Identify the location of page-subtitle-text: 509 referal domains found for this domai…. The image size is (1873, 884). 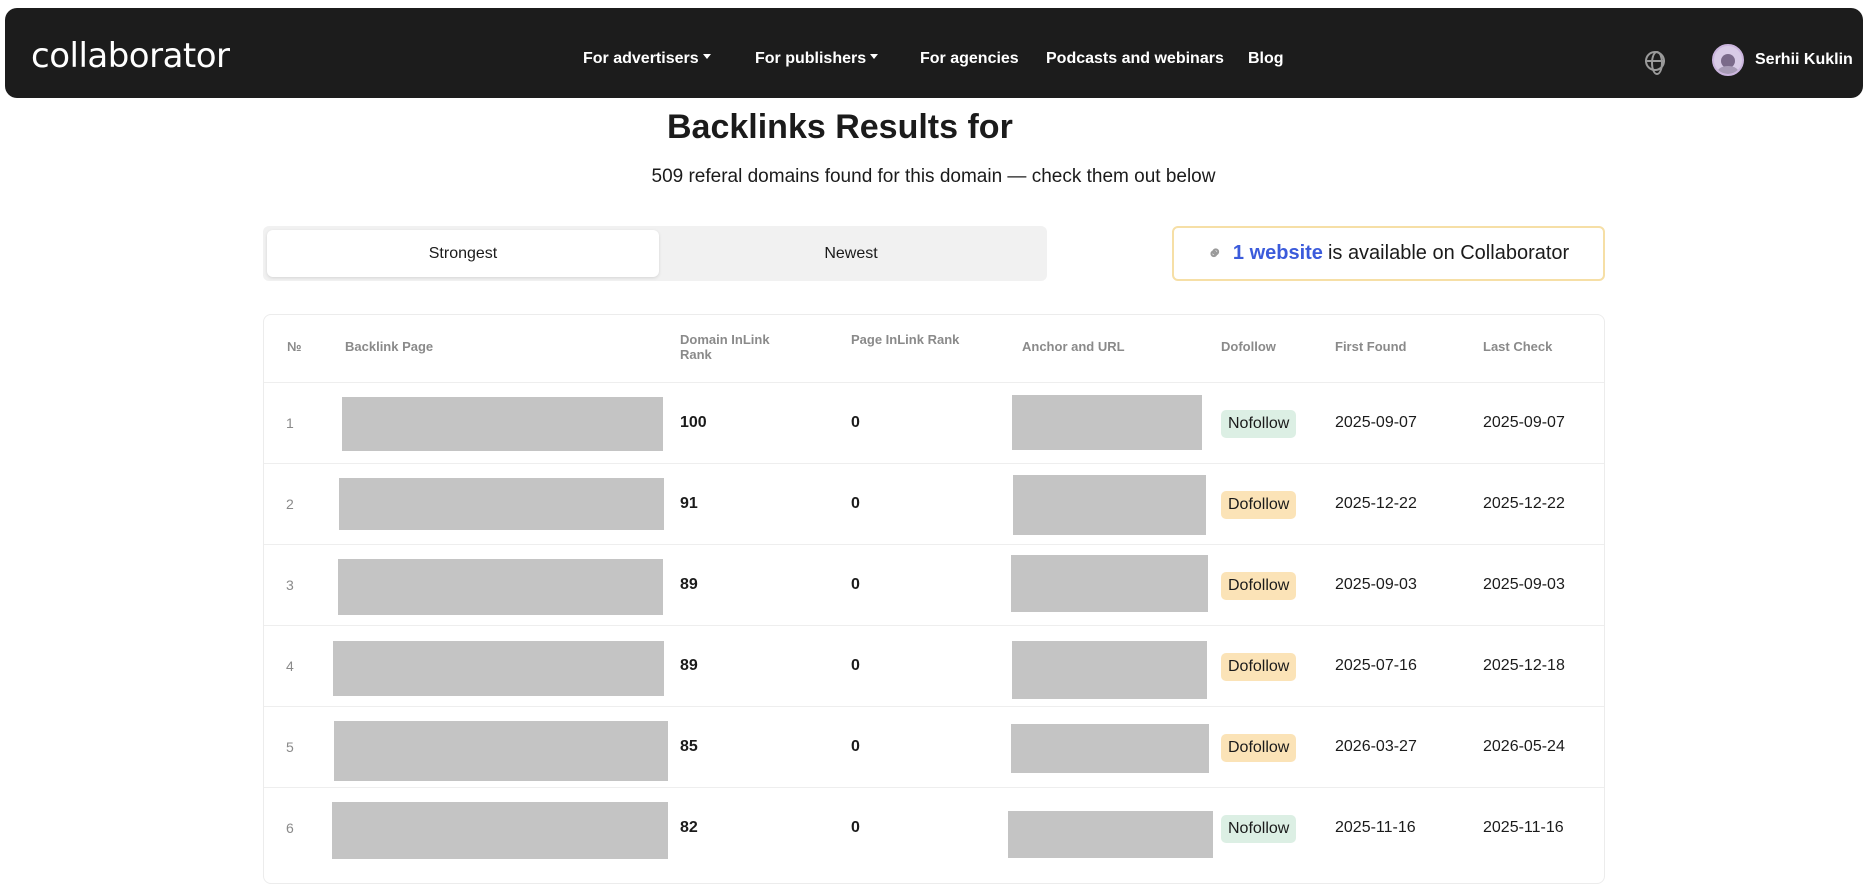
(933, 176).